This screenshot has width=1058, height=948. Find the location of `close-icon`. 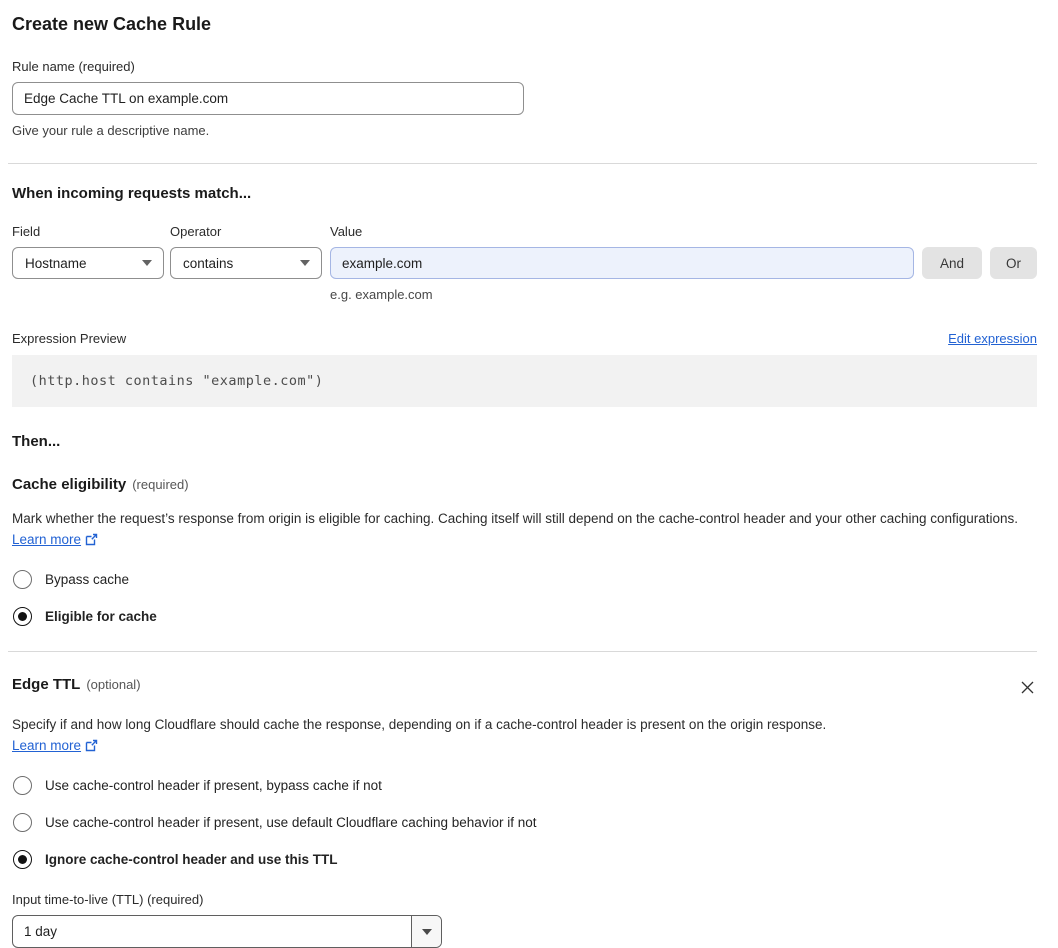

close-icon is located at coordinates (1027, 687).